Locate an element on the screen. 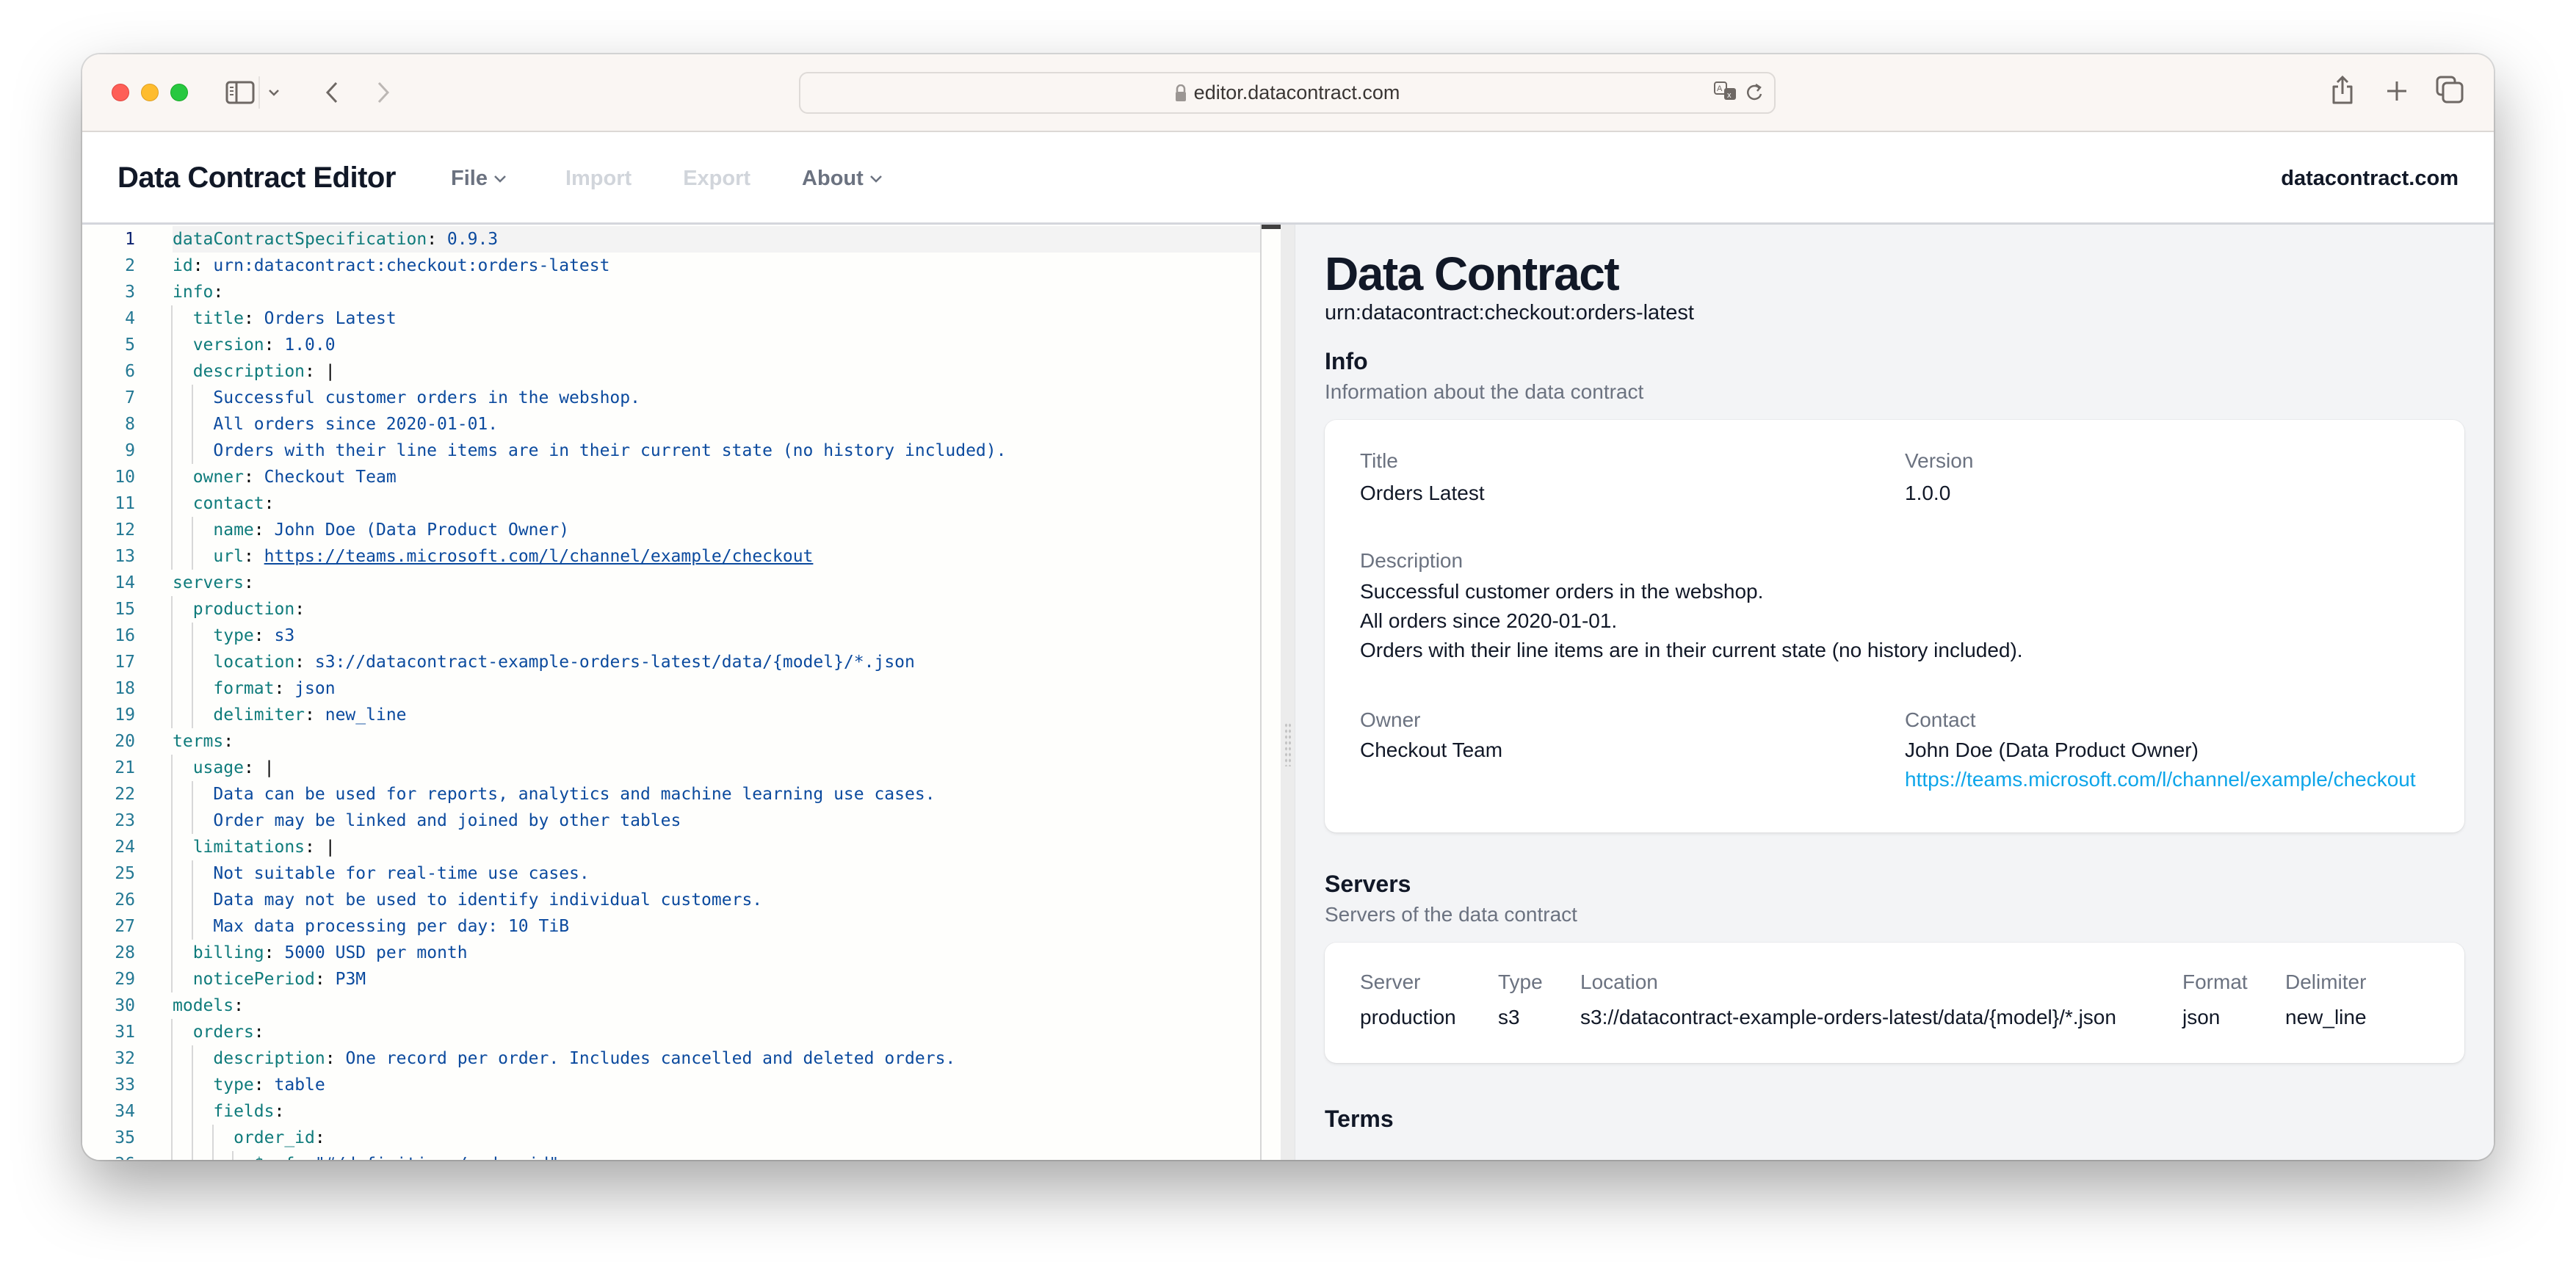 Image resolution: width=2576 pixels, height=1270 pixels. code-line: 3 info: is located at coordinates (671, 292).